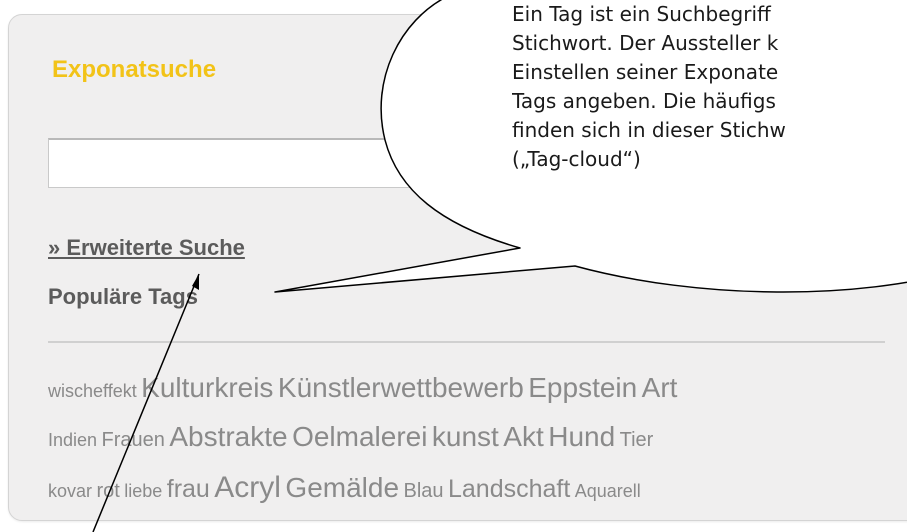  What do you see at coordinates (645, 43) in the screenshot?
I see `callout-line: Stichwort. Der Aussteller k` at bounding box center [645, 43].